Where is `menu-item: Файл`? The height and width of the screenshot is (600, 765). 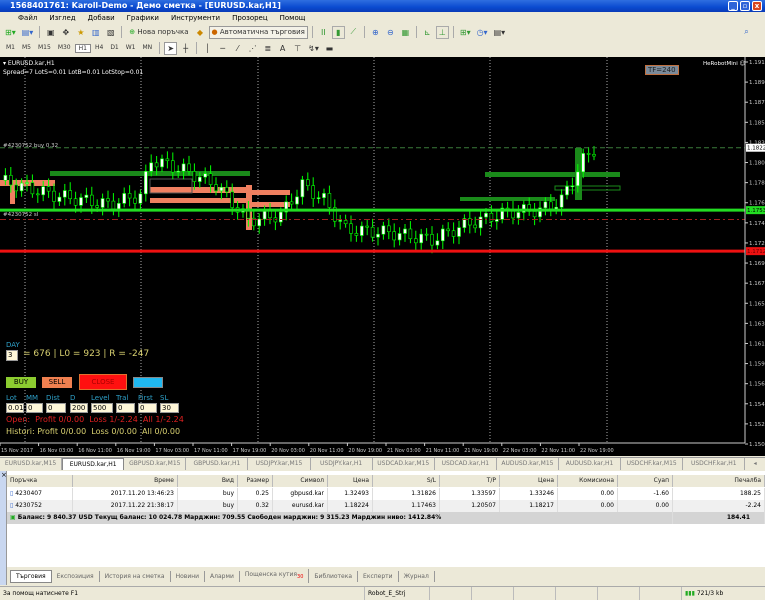 menu-item: Файл is located at coordinates (27, 18).